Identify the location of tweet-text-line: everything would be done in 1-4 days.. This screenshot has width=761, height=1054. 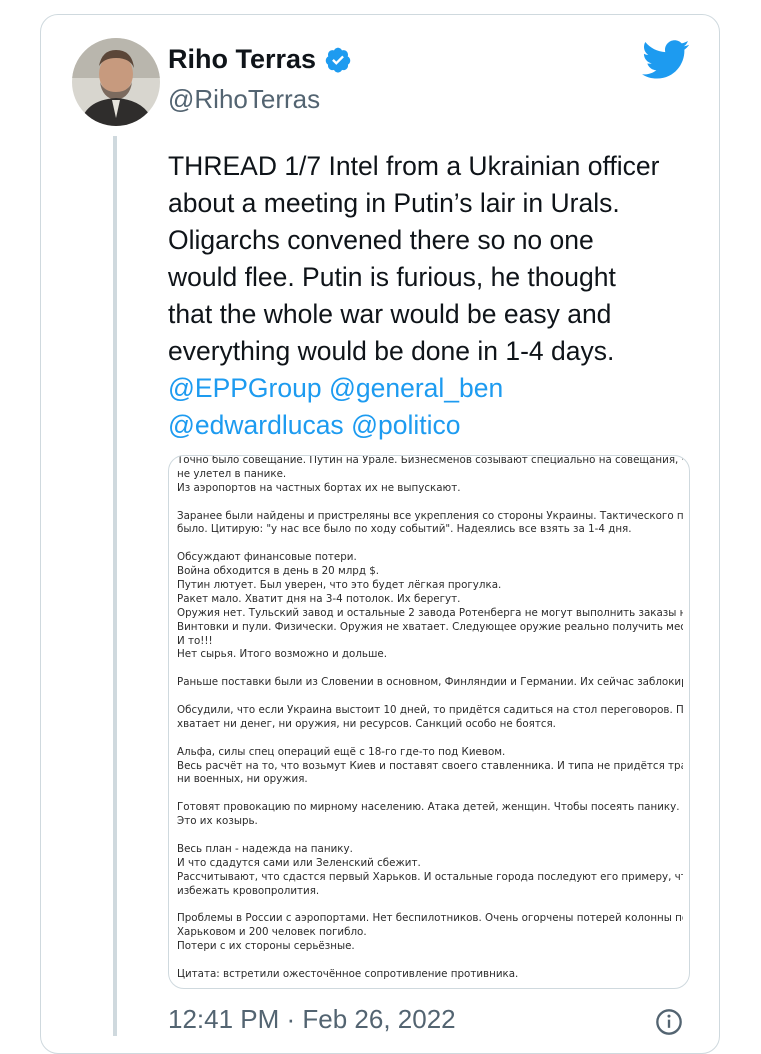
(391, 351).